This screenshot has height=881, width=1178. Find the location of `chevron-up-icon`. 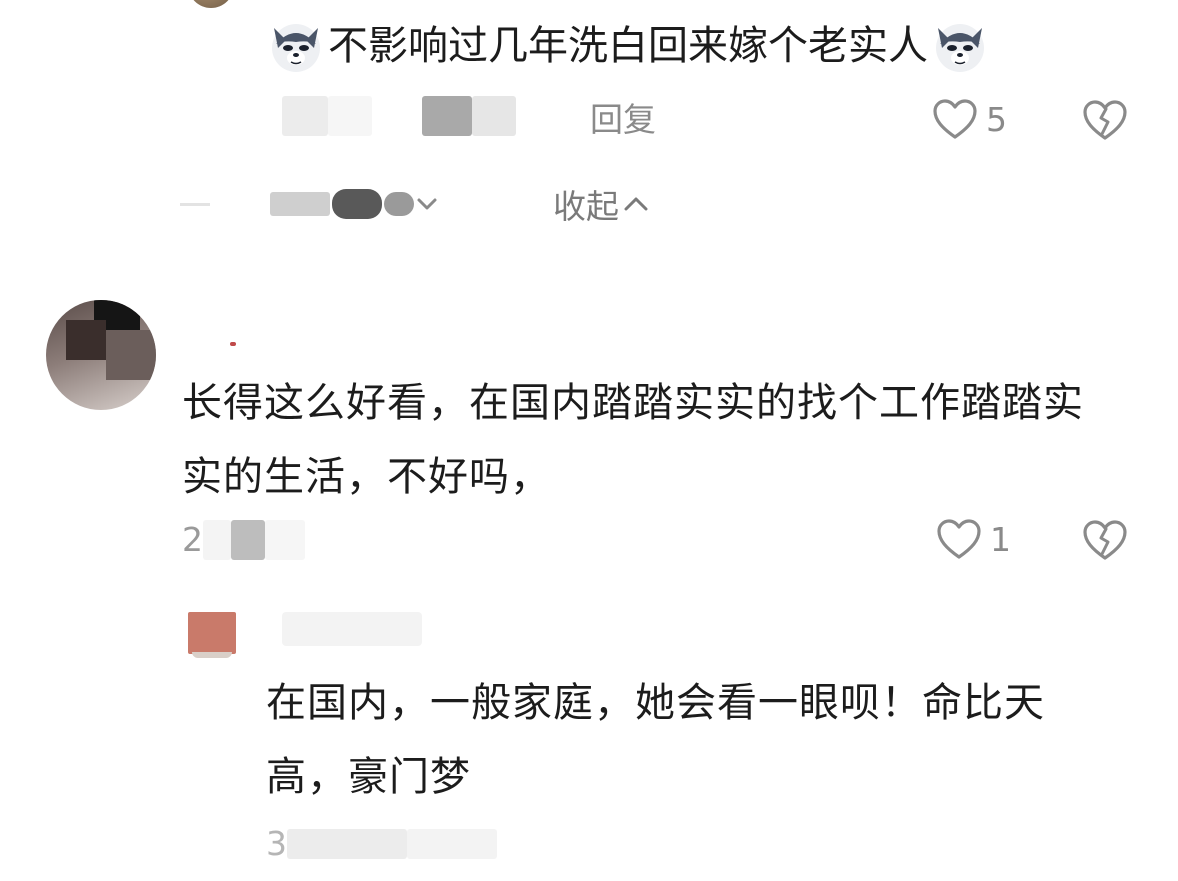

chevron-up-icon is located at coordinates (636, 204).